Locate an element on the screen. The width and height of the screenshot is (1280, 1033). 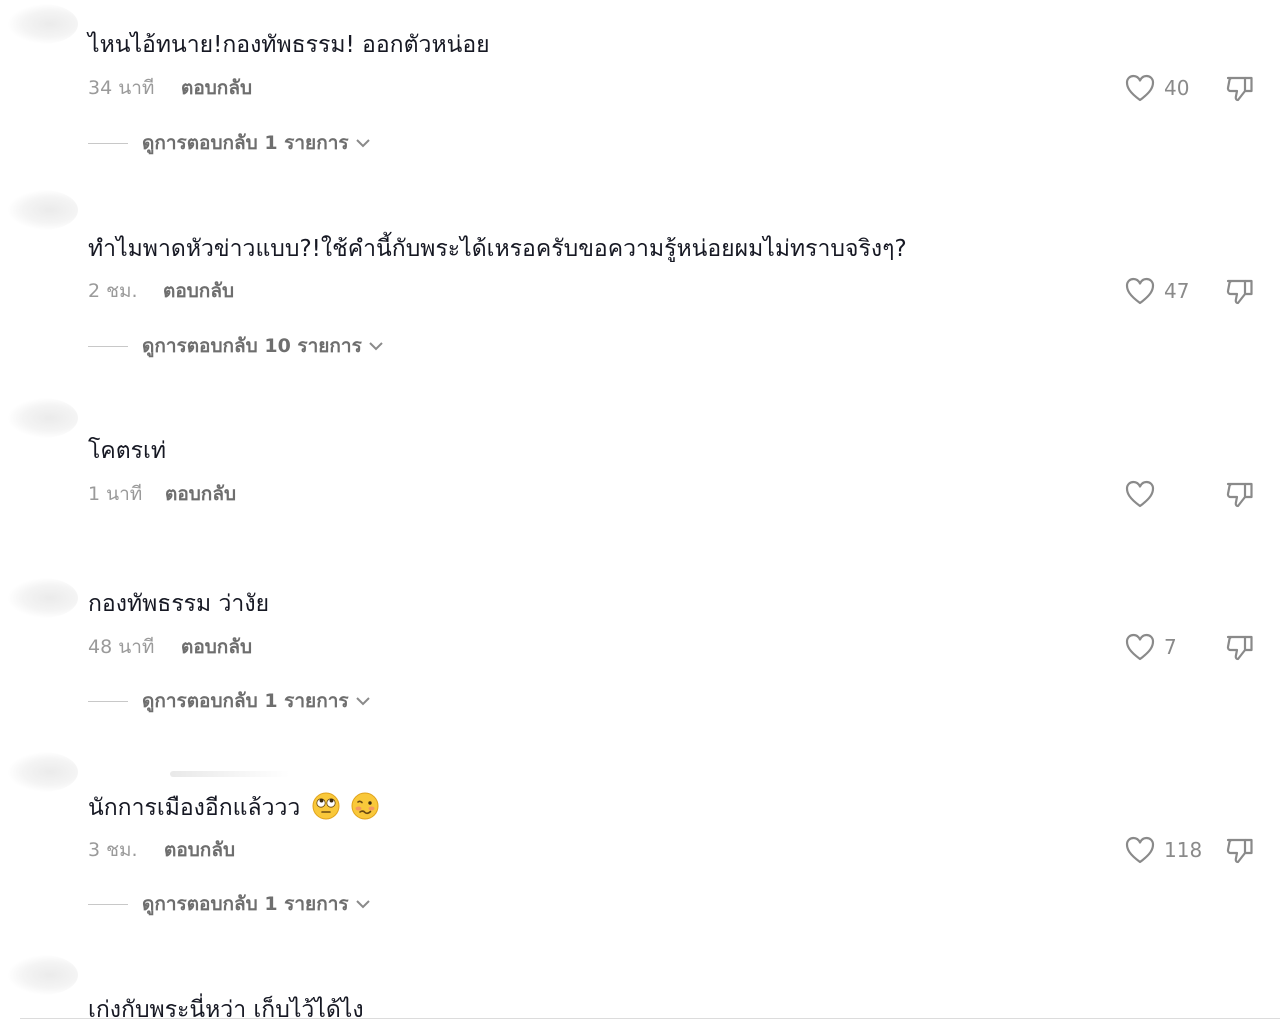
avatar is located at coordinates (43, 975).